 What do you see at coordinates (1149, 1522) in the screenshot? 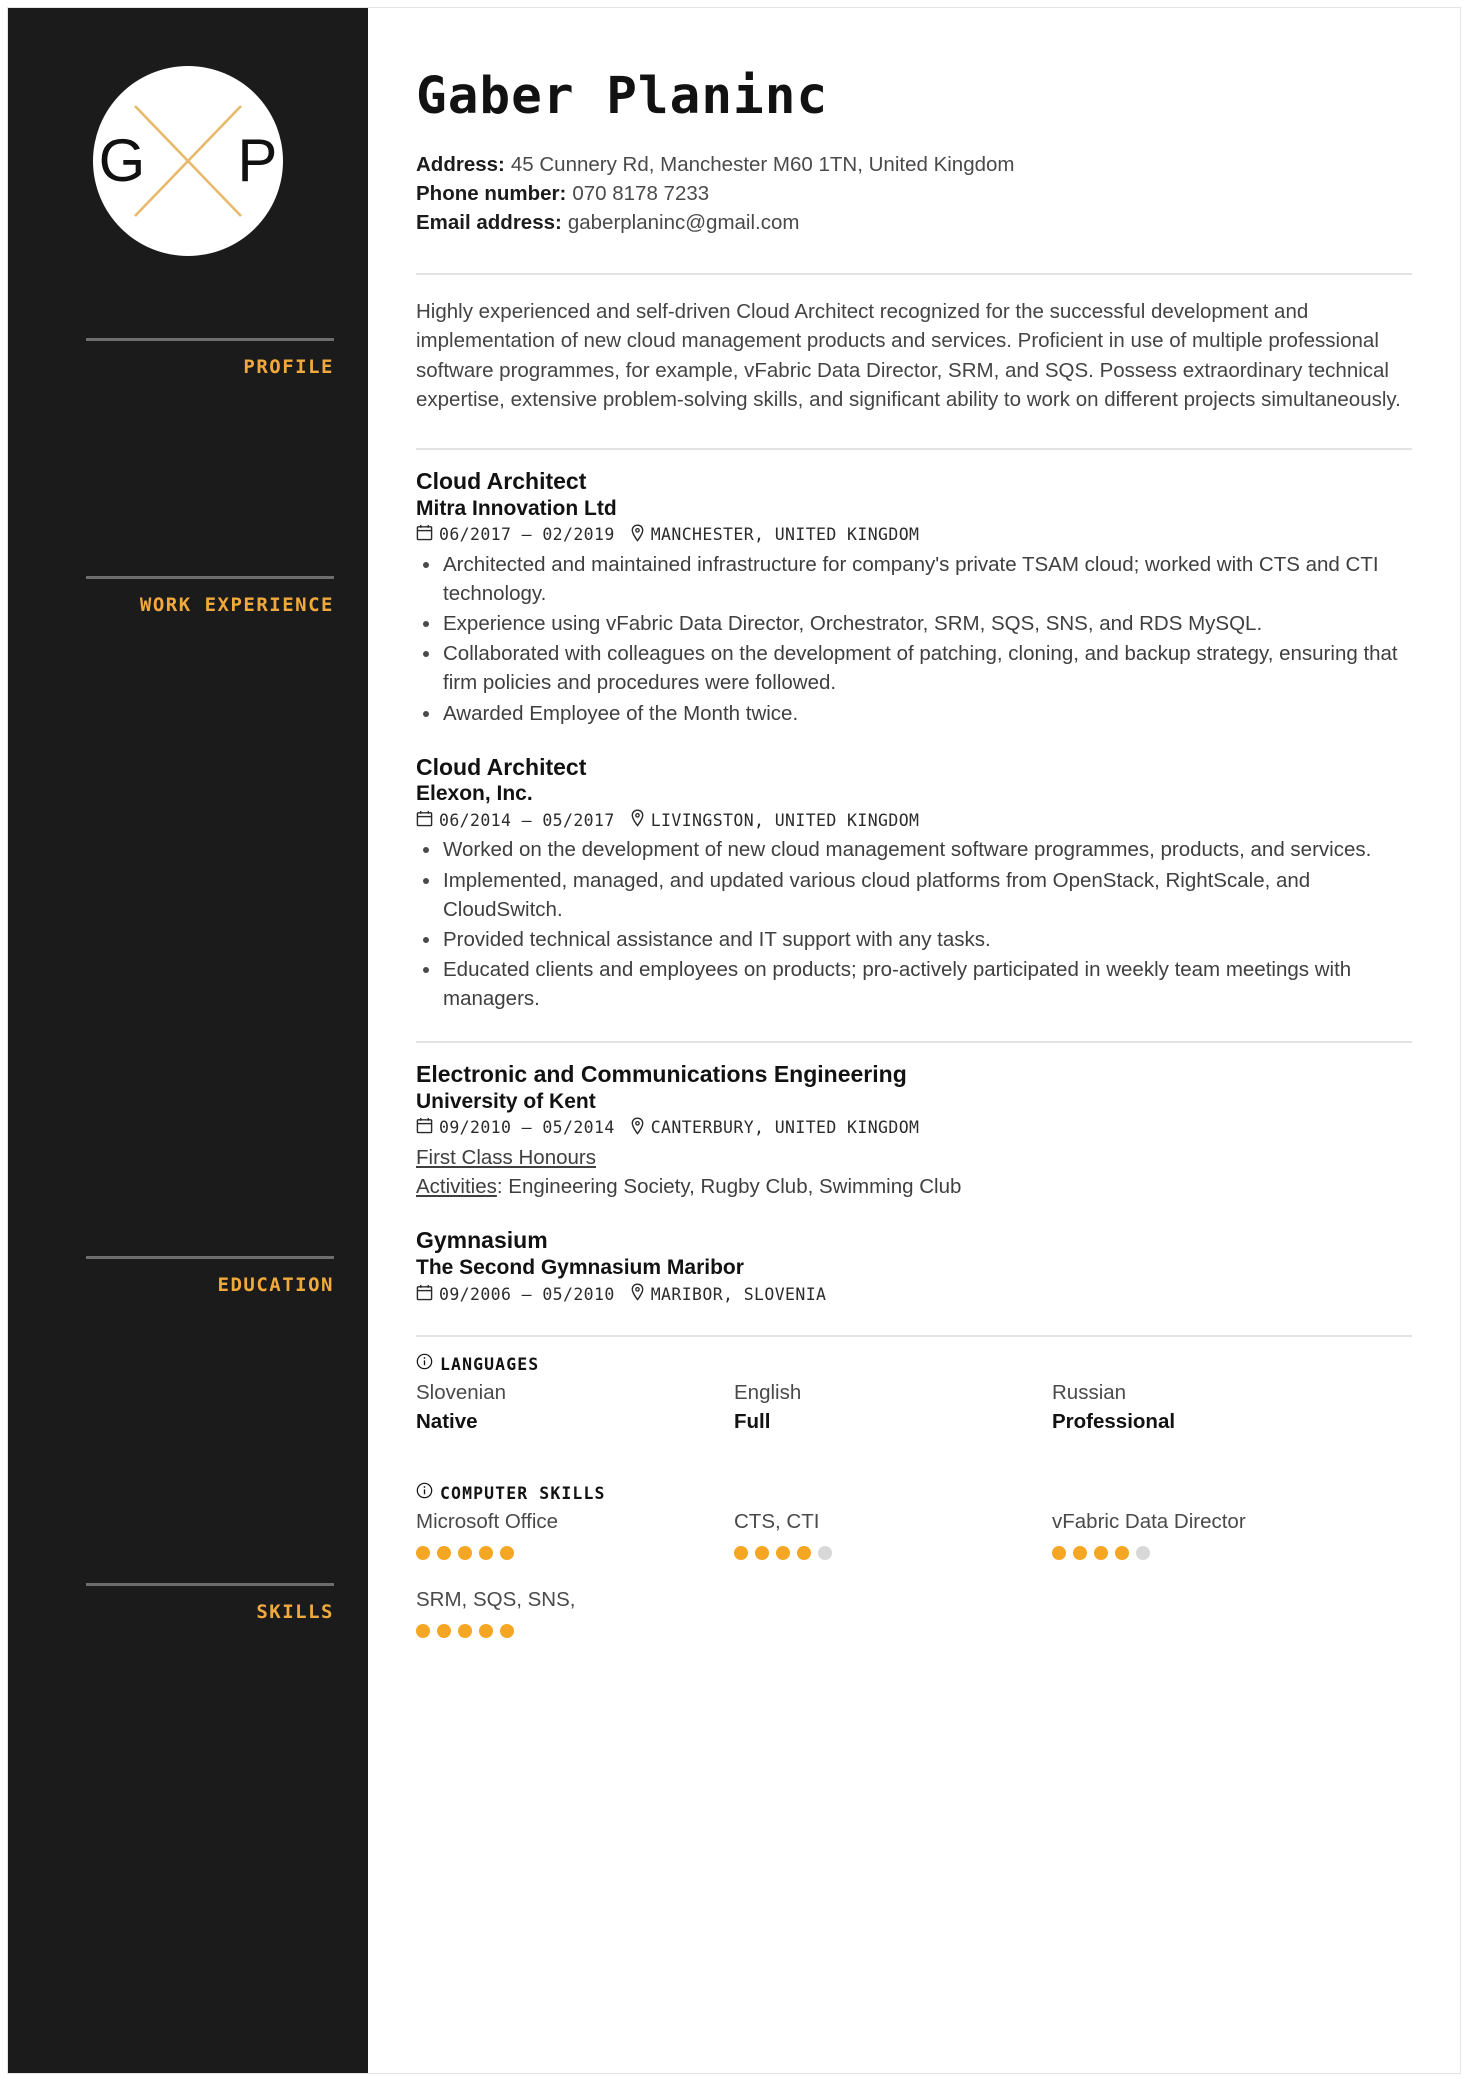
I see `skill-name: vFabric Data Director` at bounding box center [1149, 1522].